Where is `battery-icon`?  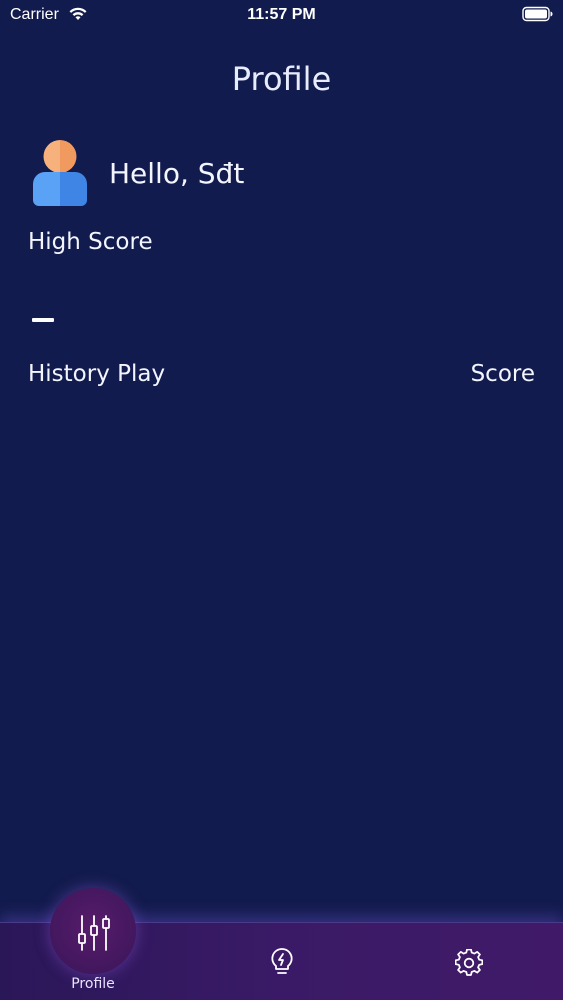 battery-icon is located at coordinates (537, 14).